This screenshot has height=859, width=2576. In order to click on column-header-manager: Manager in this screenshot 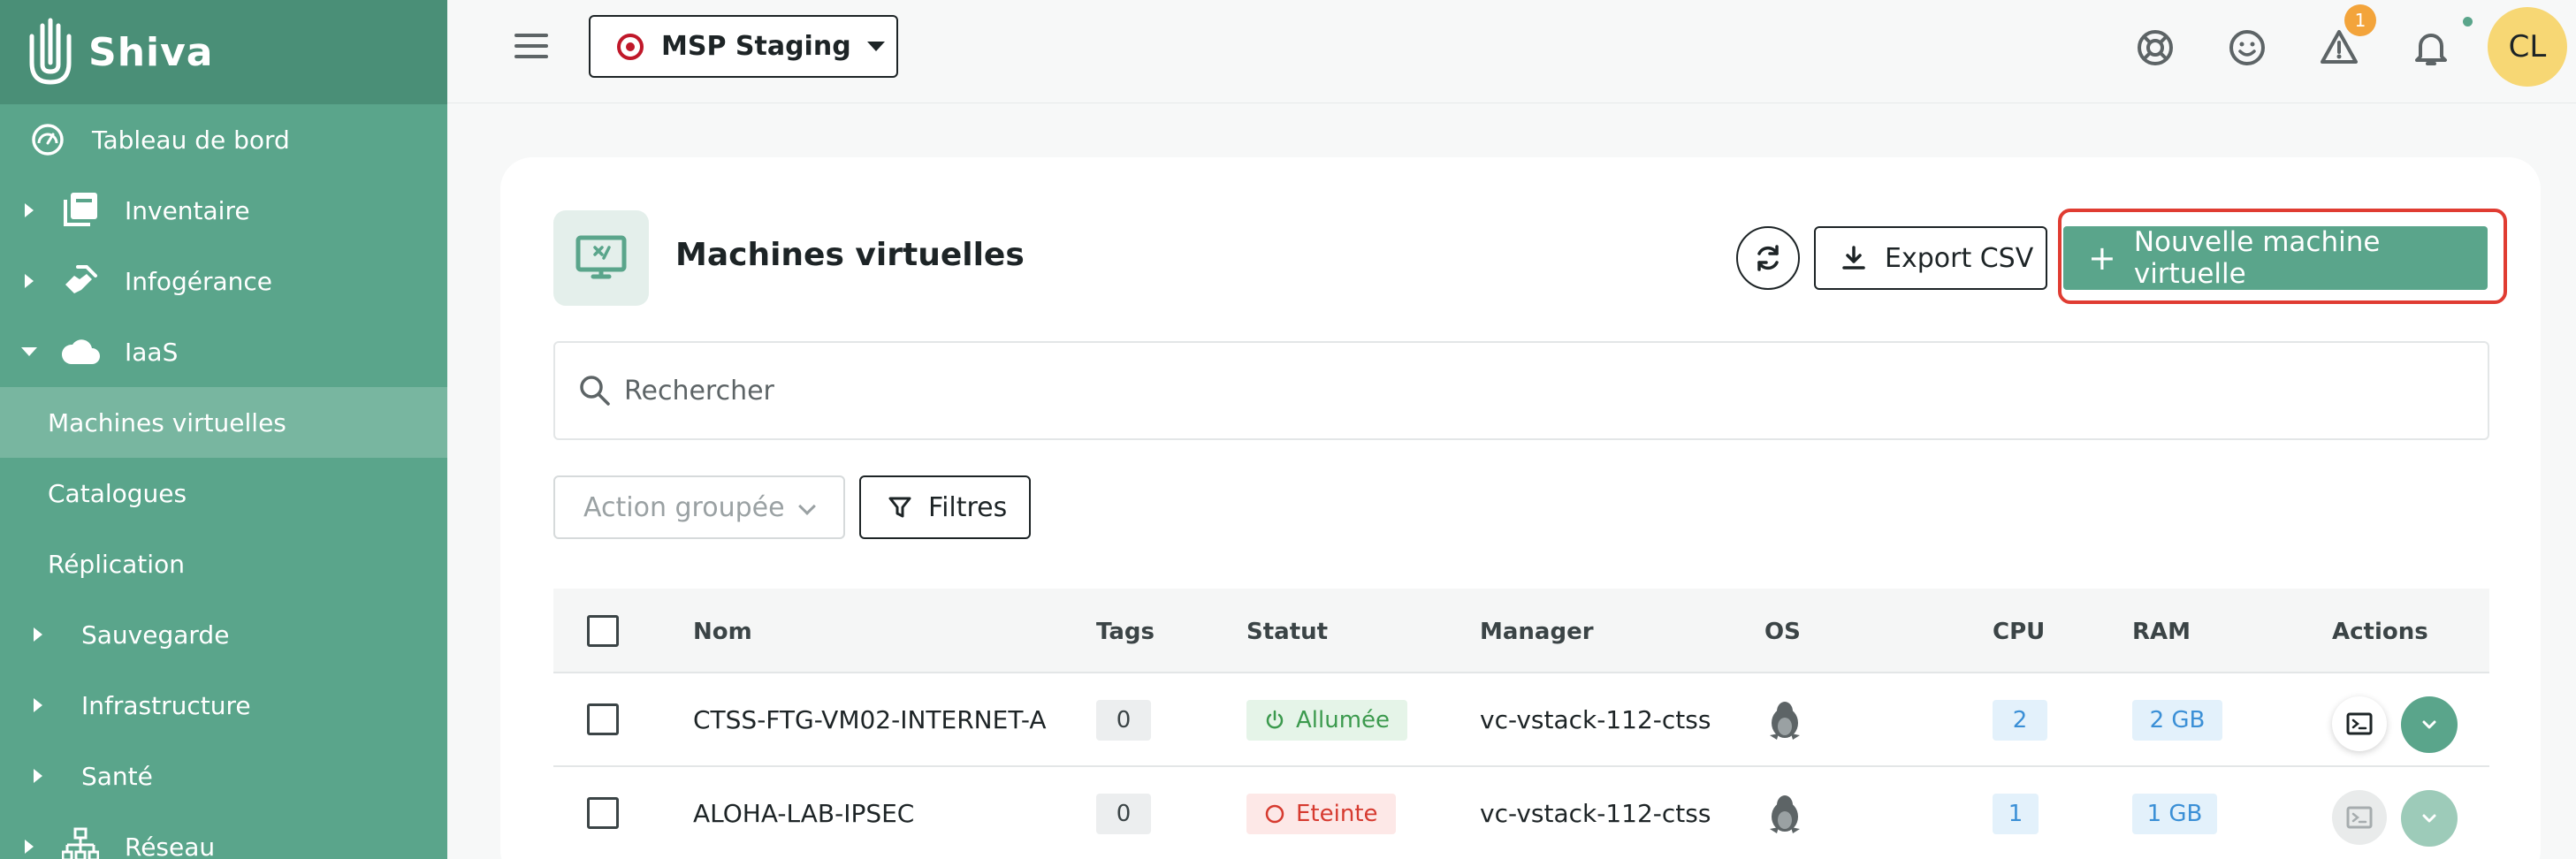, I will do `click(1537, 632)`.